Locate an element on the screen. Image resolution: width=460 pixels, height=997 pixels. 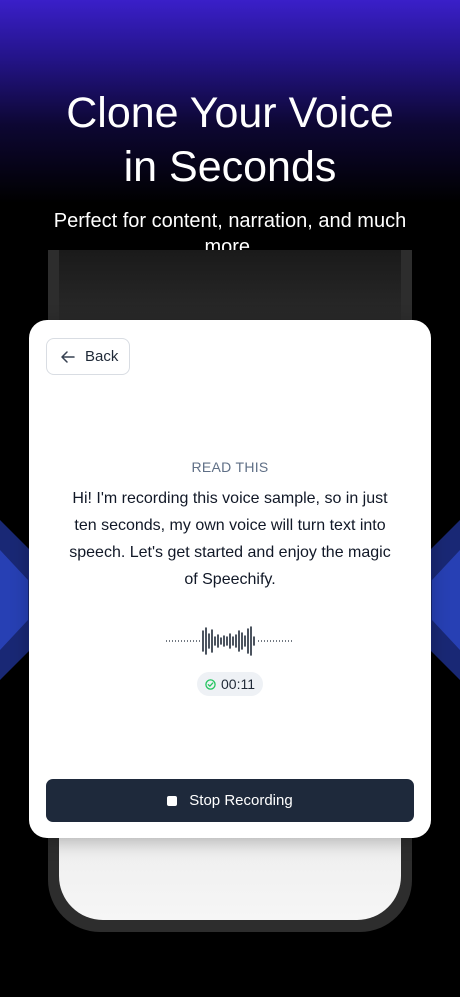
timer-value: 00:11 is located at coordinates (238, 684).